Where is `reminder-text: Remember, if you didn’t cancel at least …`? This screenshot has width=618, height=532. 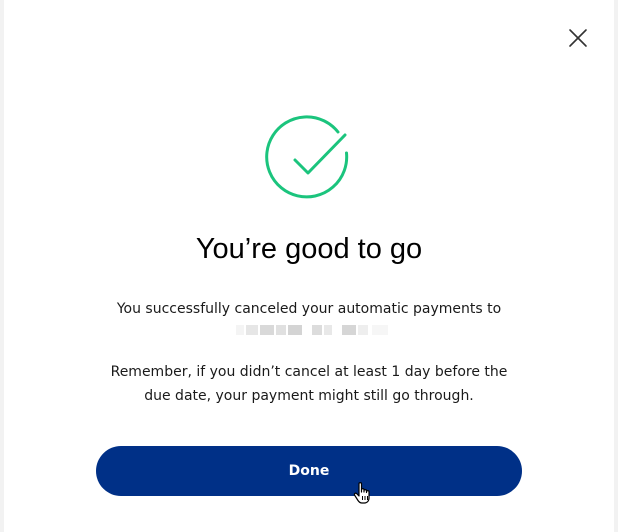
reminder-text: Remember, if you didn’t cancel at least … is located at coordinates (309, 384).